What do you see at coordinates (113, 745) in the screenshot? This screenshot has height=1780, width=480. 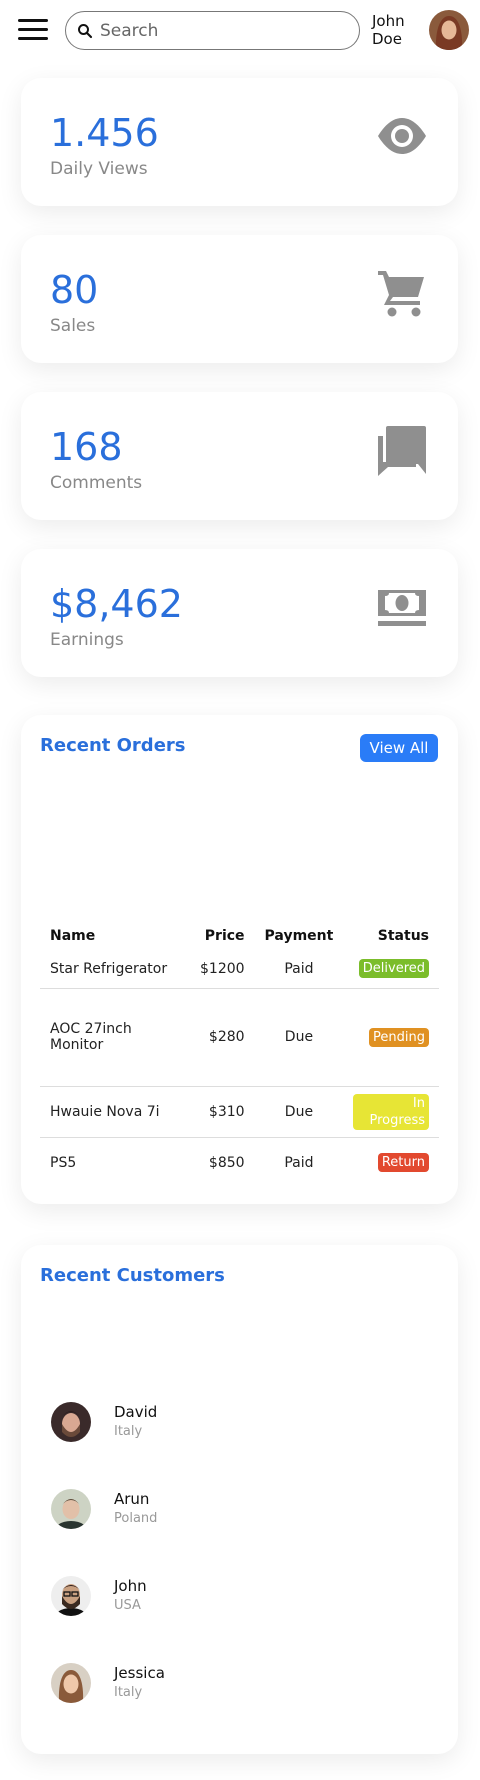 I see `recent-orders-title: Recent Orders` at bounding box center [113, 745].